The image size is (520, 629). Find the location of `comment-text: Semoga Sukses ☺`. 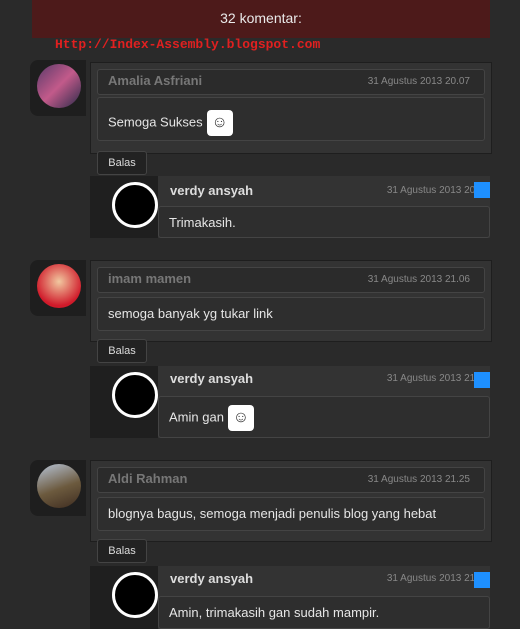

comment-text: Semoga Sukses ☺ is located at coordinates (170, 123).